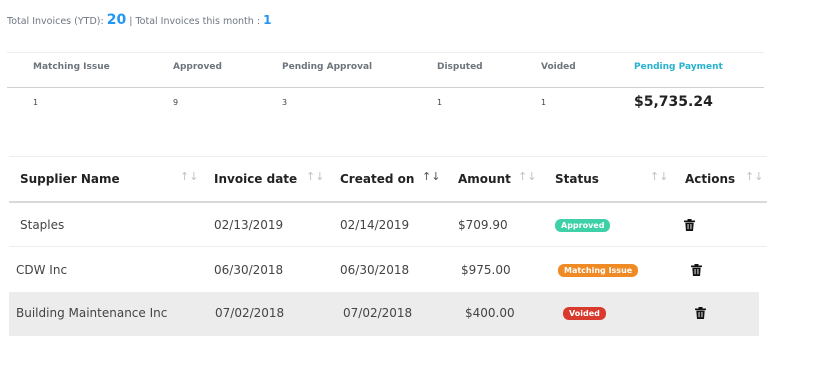 This screenshot has height=382, width=816. I want to click on stat-header-disputed: Disputed, so click(460, 67).